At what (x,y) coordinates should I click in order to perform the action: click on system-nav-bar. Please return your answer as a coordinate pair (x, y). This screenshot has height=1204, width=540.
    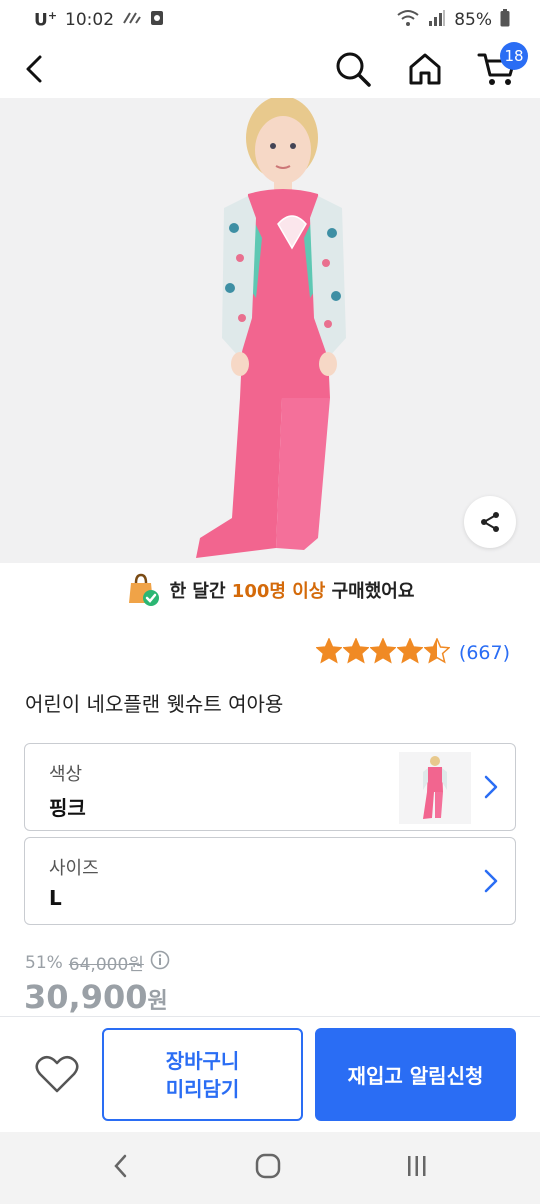
    Looking at the image, I should click on (270, 1168).